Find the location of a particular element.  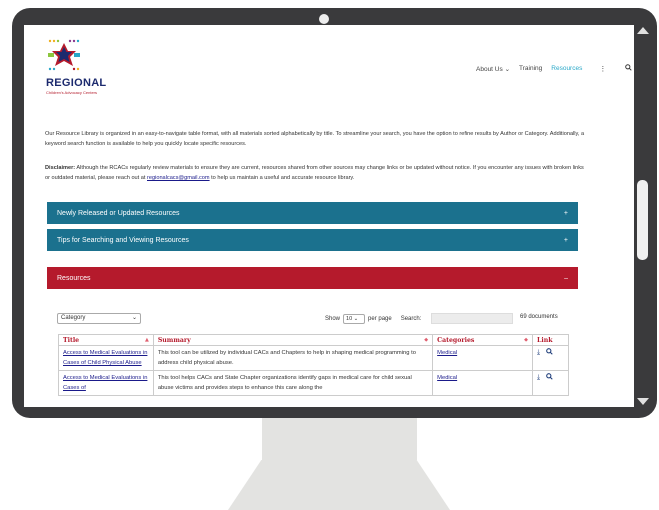

header-label: Categories is located at coordinates (456, 340).